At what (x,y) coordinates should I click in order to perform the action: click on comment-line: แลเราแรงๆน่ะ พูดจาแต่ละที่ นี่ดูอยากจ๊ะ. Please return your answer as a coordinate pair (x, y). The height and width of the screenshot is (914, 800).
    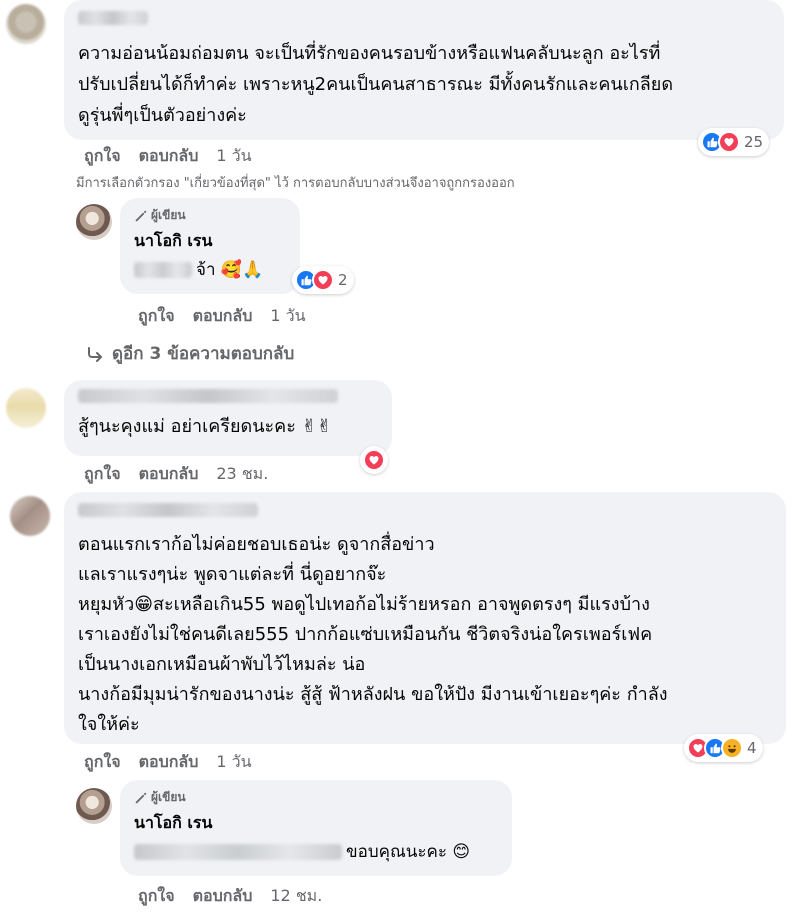
    Looking at the image, I should click on (232, 574).